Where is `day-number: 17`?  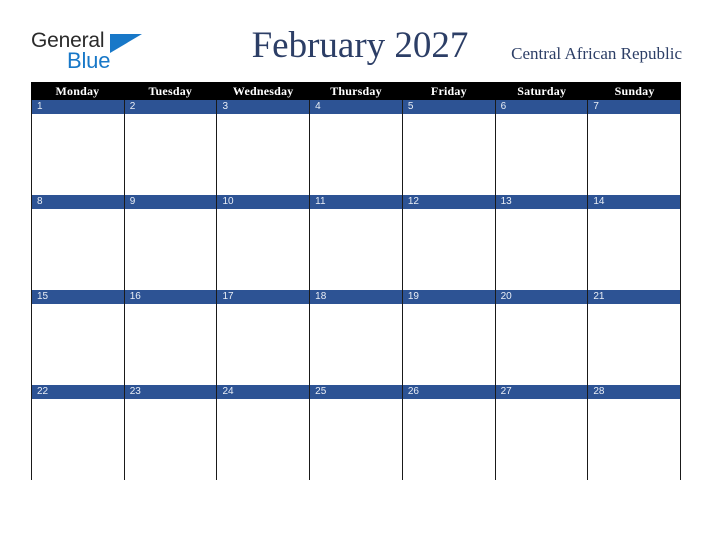
day-number: 17 is located at coordinates (263, 297).